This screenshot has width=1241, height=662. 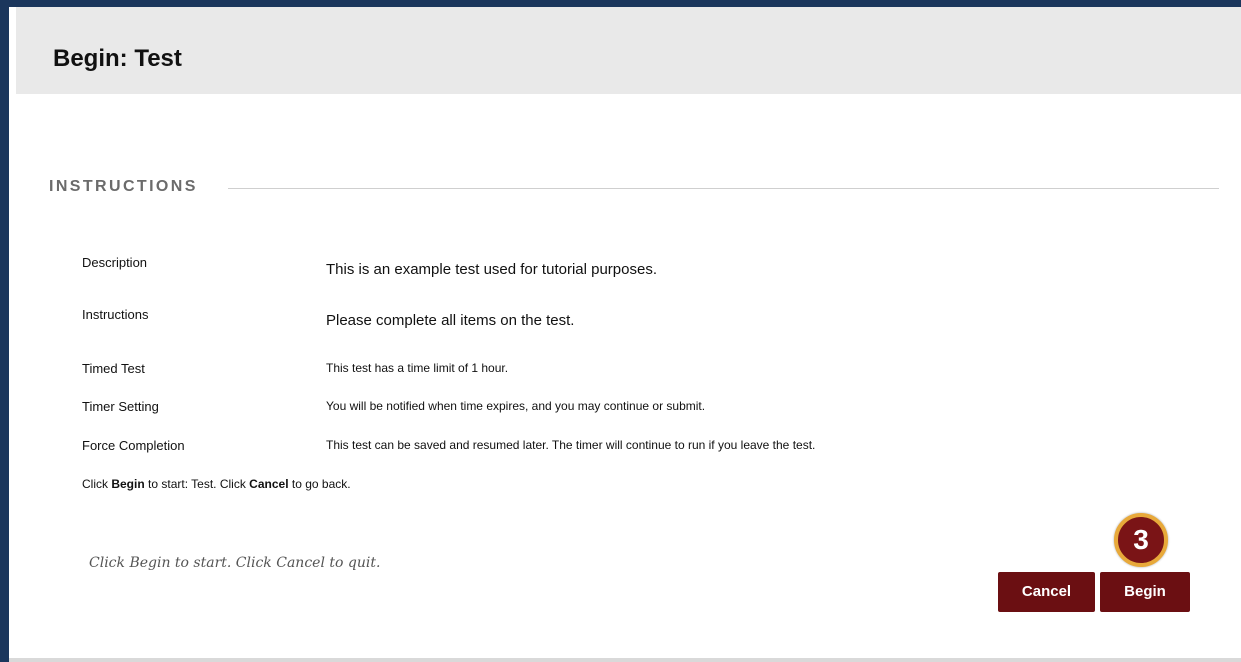 What do you see at coordinates (133, 445) in the screenshot?
I see `force-completion-label: Force Completion` at bounding box center [133, 445].